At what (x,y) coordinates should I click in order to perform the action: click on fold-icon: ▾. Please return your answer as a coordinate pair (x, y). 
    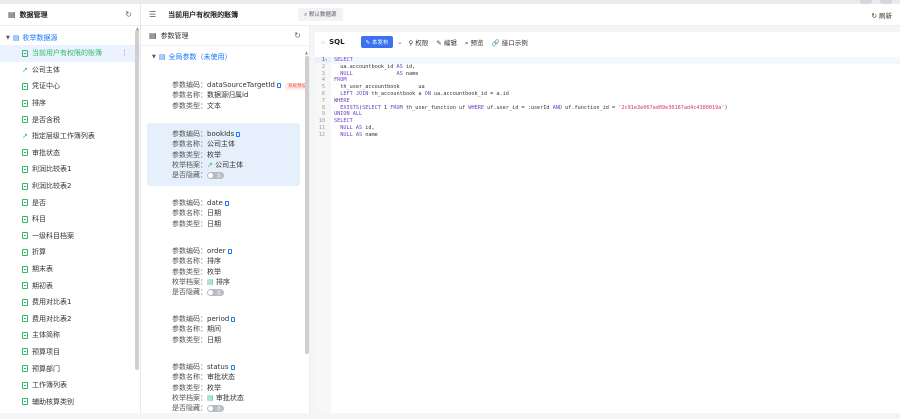
    Looking at the image, I should click on (326, 59).